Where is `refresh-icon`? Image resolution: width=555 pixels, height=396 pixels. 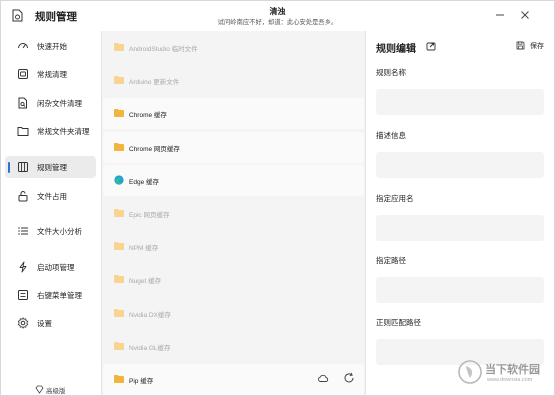
refresh-icon is located at coordinates (349, 378).